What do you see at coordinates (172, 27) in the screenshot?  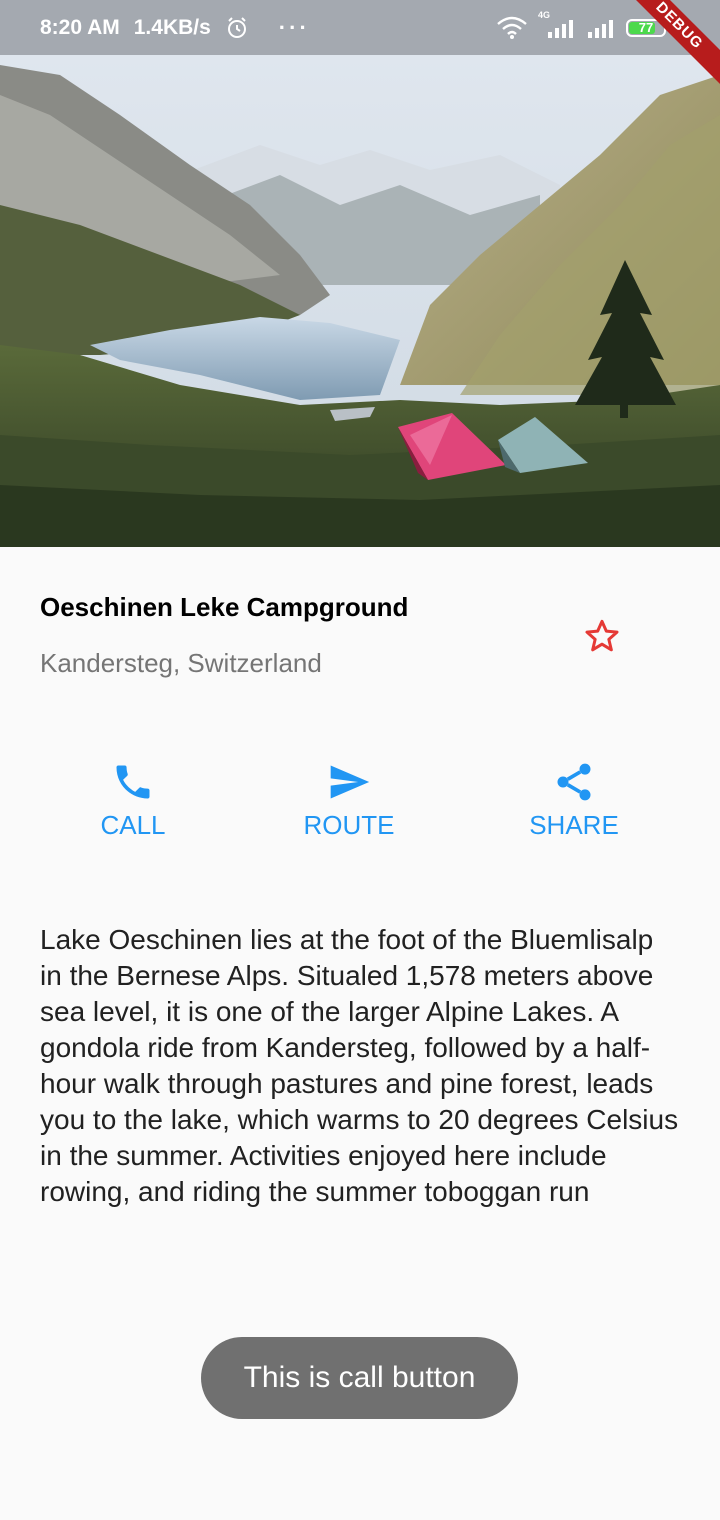 I see `network-speed: 1.4KB/s` at bounding box center [172, 27].